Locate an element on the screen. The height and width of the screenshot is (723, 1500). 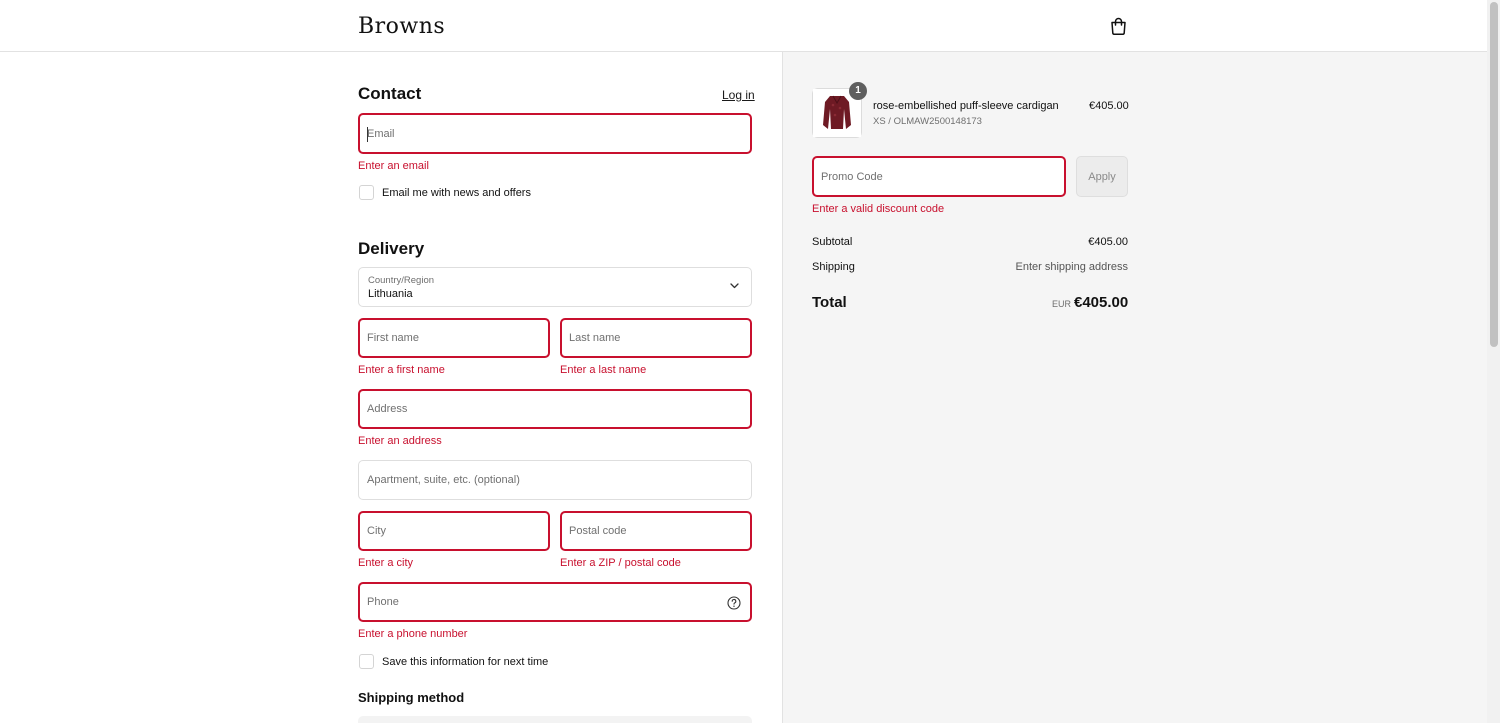
contact-heading: Contact is located at coordinates (390, 93).